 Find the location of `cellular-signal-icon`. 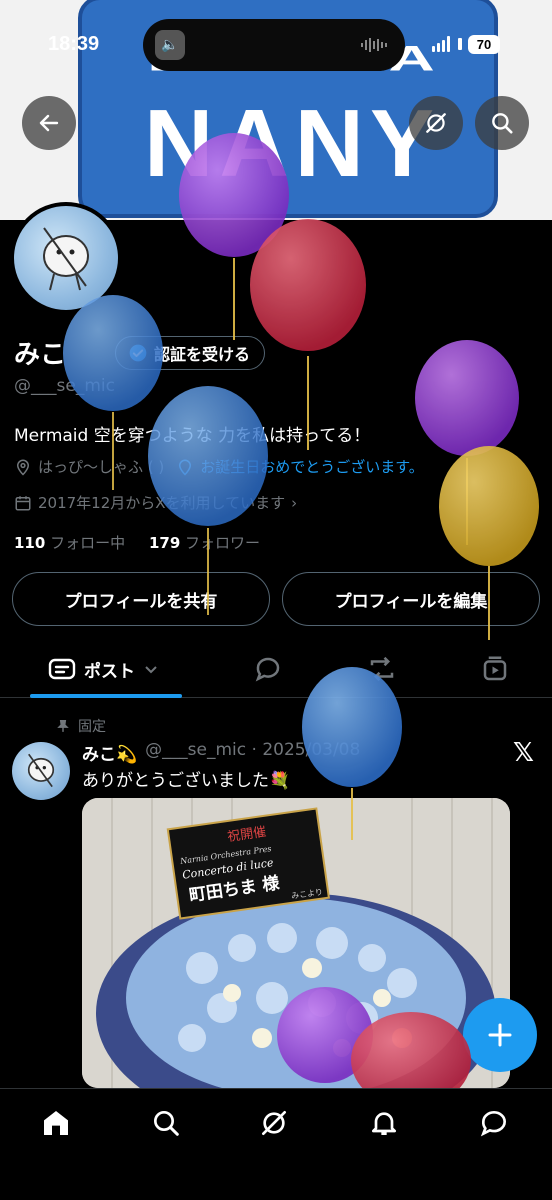

cellular-signal-icon is located at coordinates (441, 44).